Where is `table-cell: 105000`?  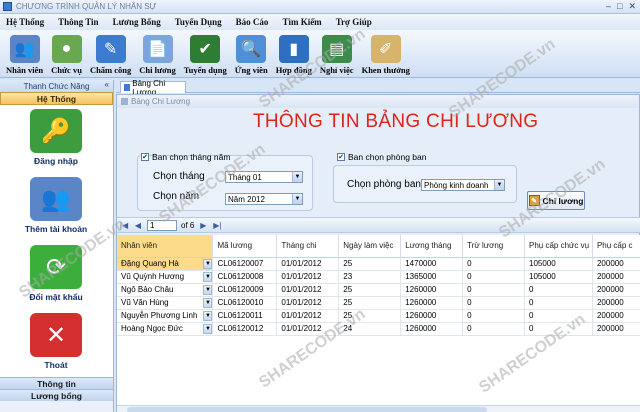
table-cell: 105000 is located at coordinates (558, 277).